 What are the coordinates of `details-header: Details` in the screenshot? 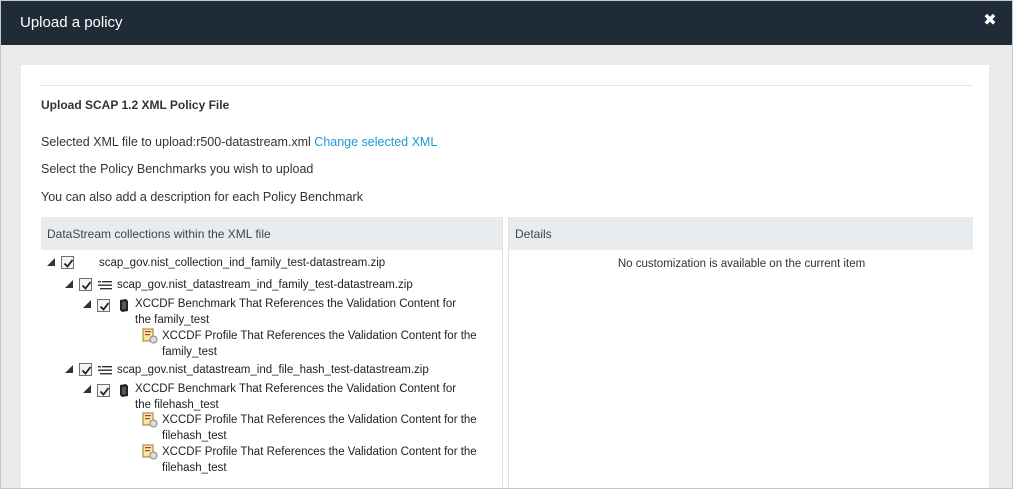 It's located at (741, 233).